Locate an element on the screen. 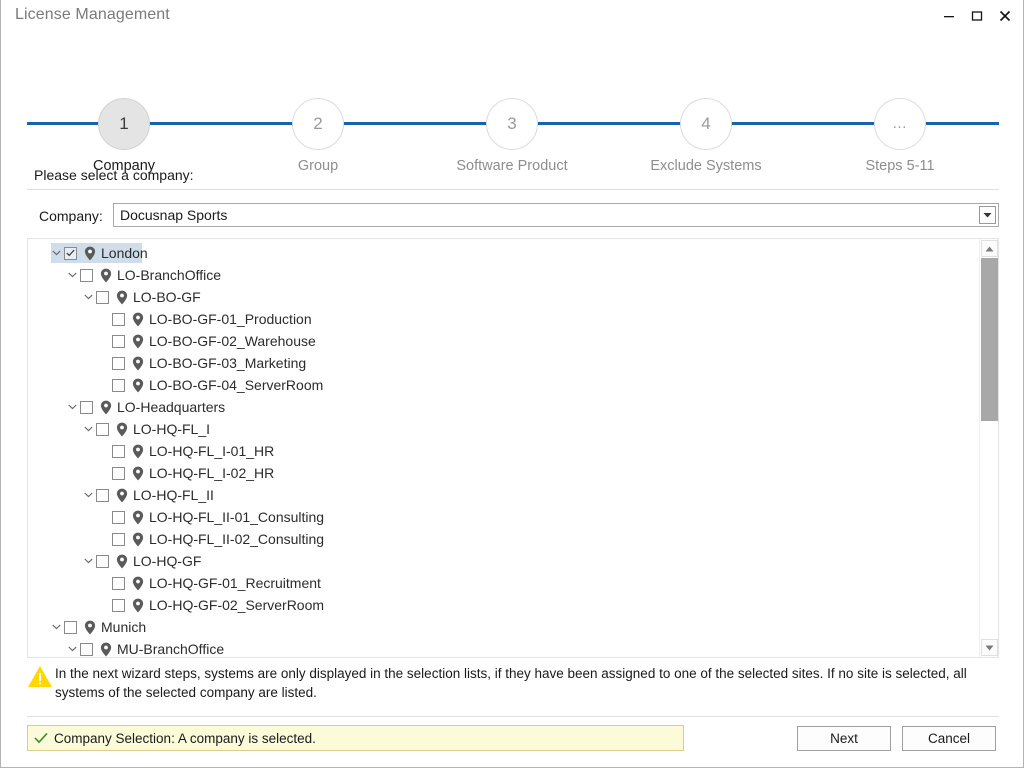 Image resolution: width=1024 pixels, height=768 pixels. stepper-step-2: 2 Group is located at coordinates (318, 136).